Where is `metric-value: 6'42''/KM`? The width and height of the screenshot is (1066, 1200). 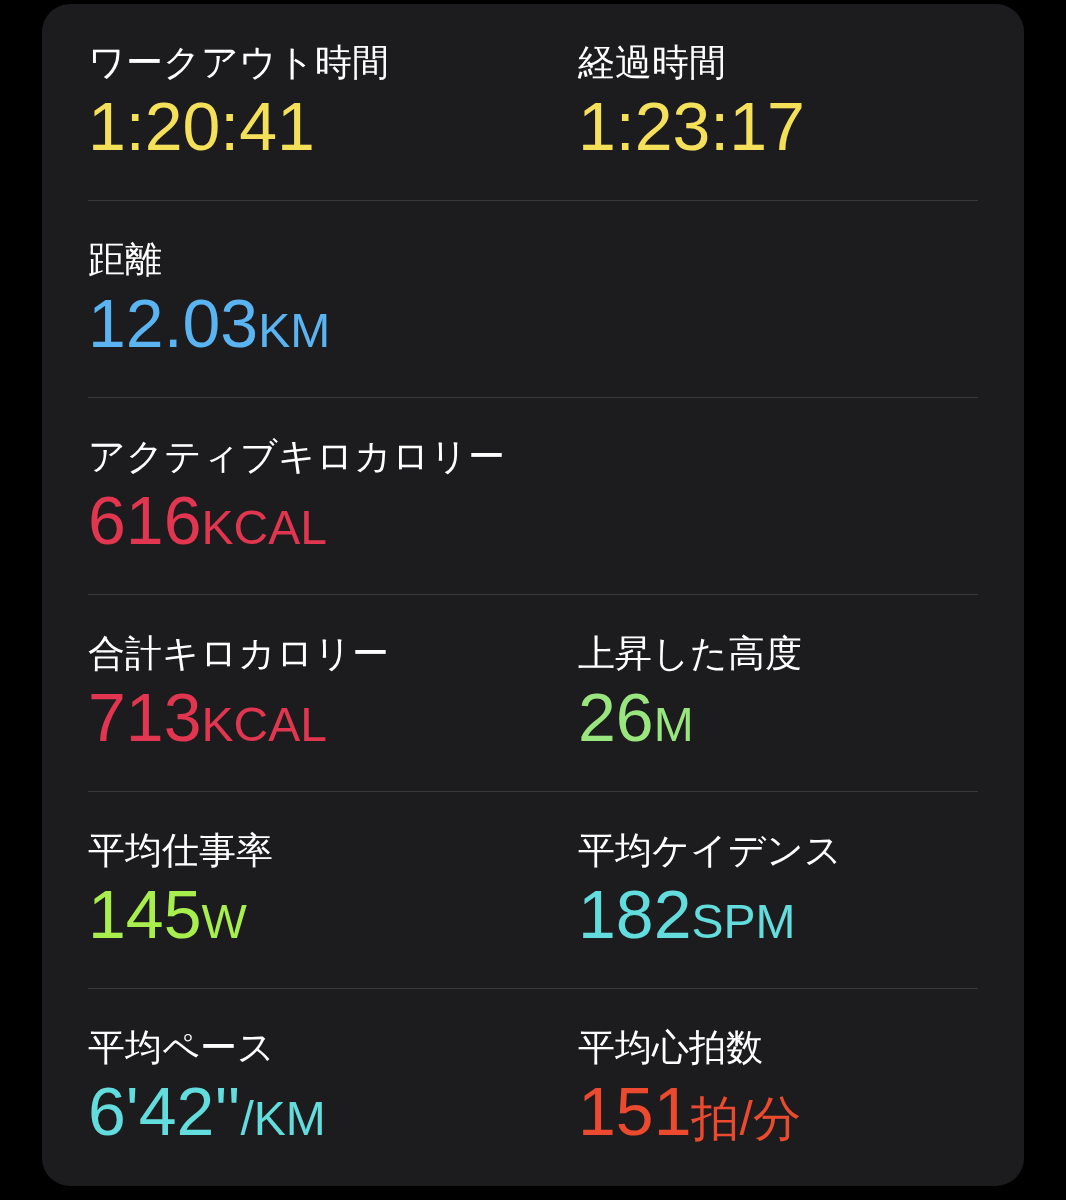
metric-value: 6'42''/KM is located at coordinates (207, 1111).